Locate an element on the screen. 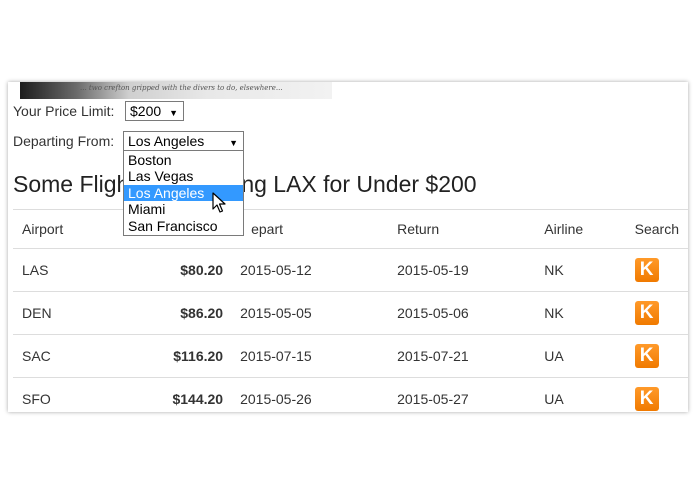 The width and height of the screenshot is (695, 494). airport-cell: SFO is located at coordinates (69, 394).